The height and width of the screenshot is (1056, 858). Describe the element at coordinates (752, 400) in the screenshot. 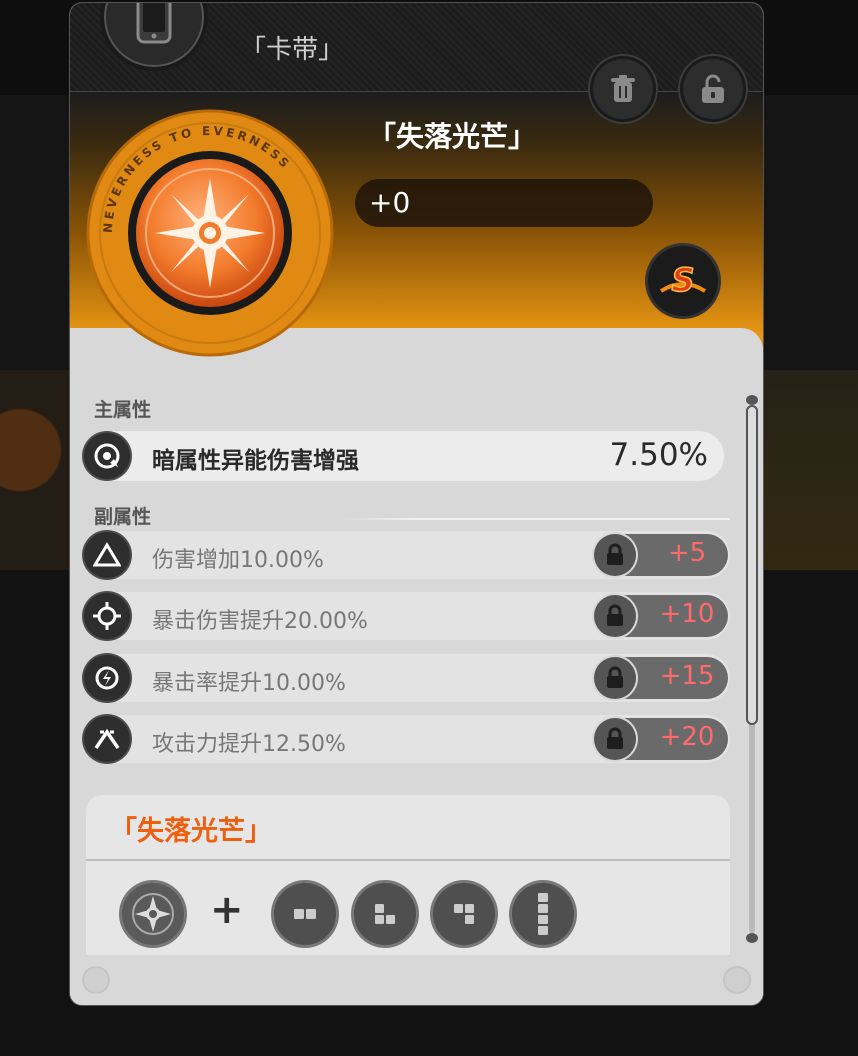

I see `scroll-up-arrow` at that location.